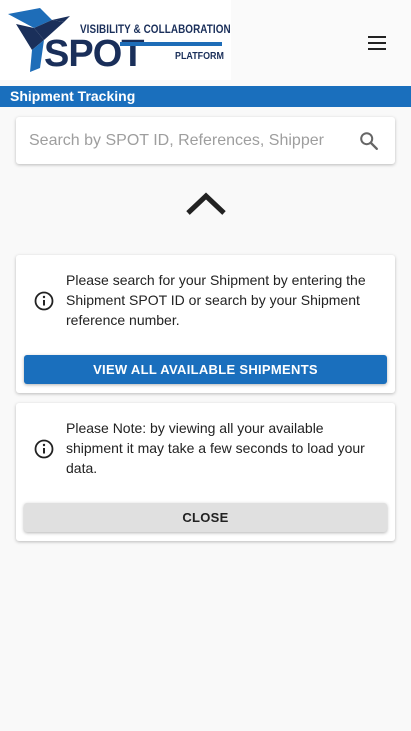  I want to click on section-title: Shipment Tracking, so click(73, 96).